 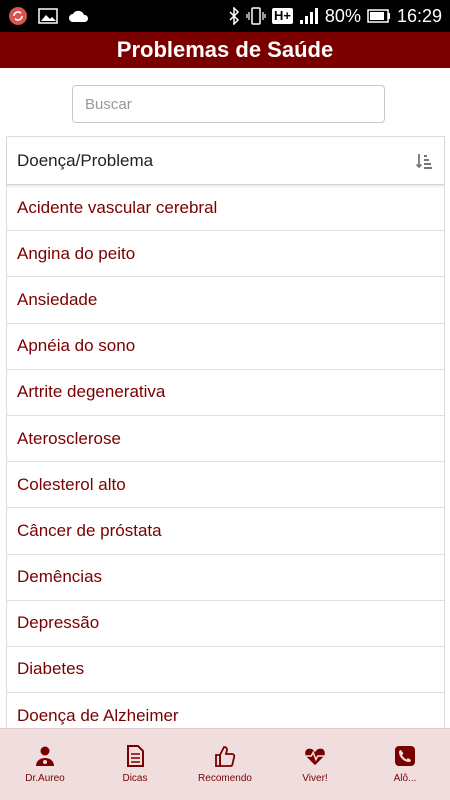 I want to click on nav-viver: Viver!, so click(x=315, y=764).